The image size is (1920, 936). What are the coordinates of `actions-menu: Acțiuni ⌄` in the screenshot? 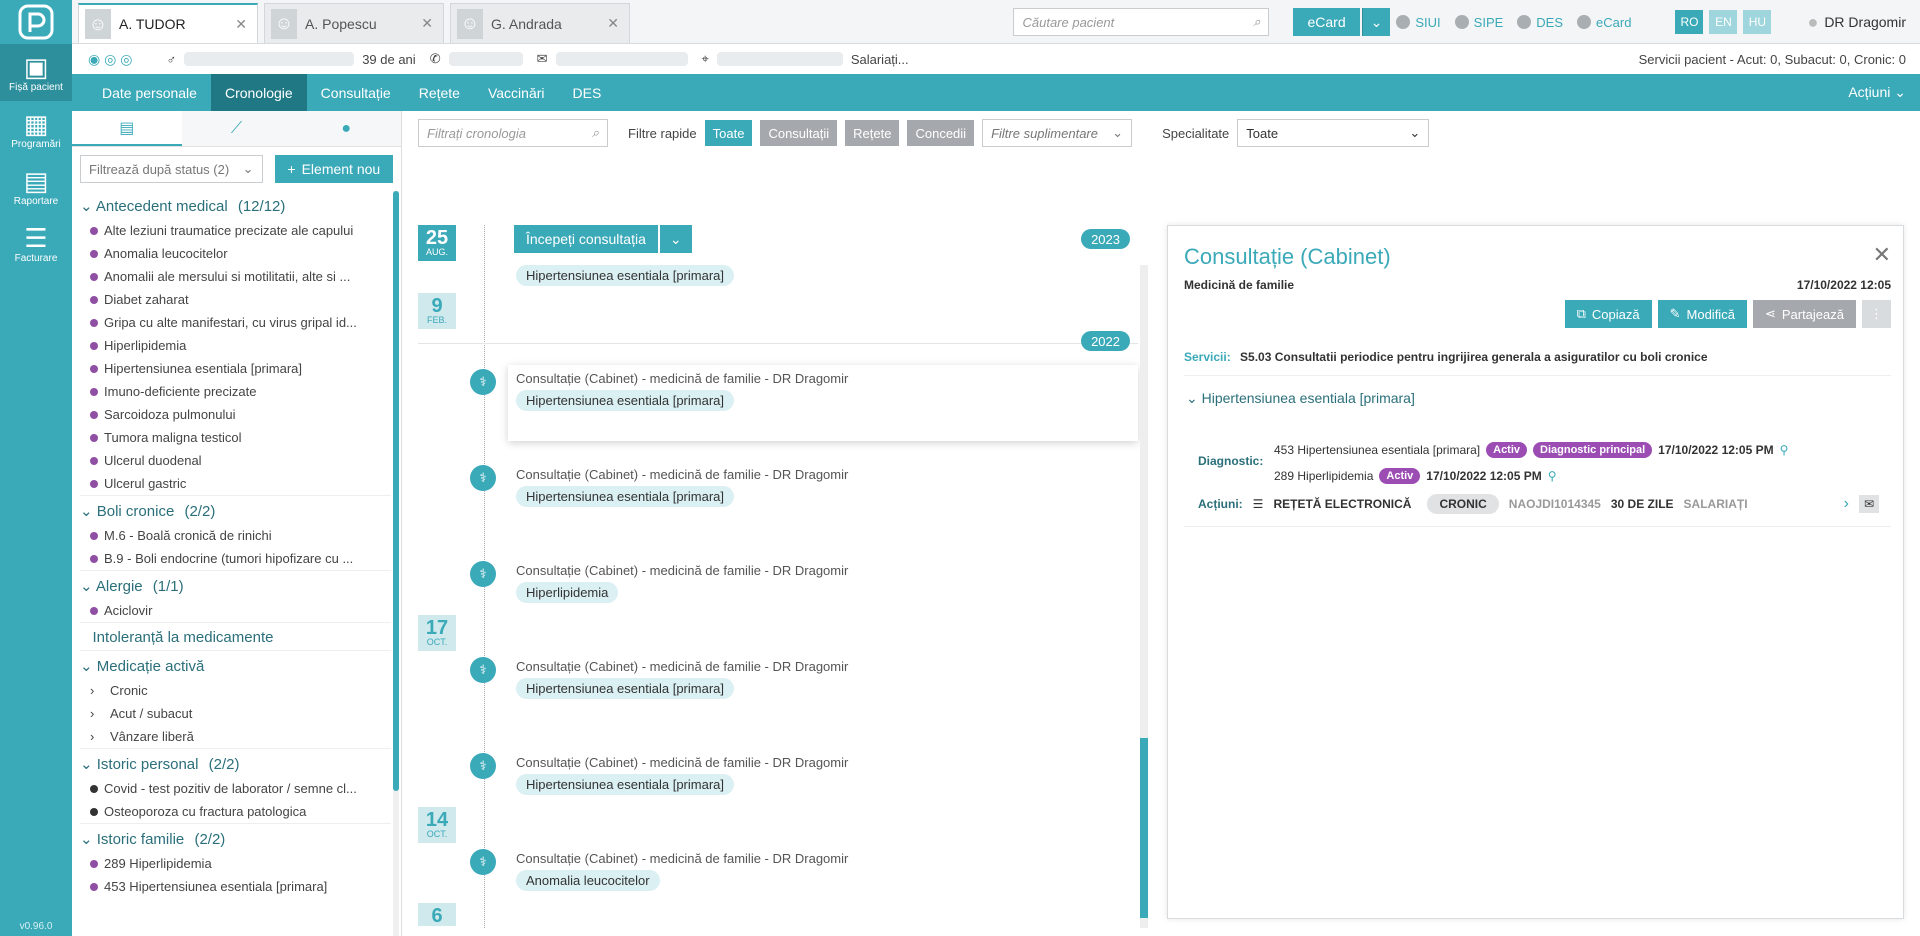 It's located at (1884, 92).